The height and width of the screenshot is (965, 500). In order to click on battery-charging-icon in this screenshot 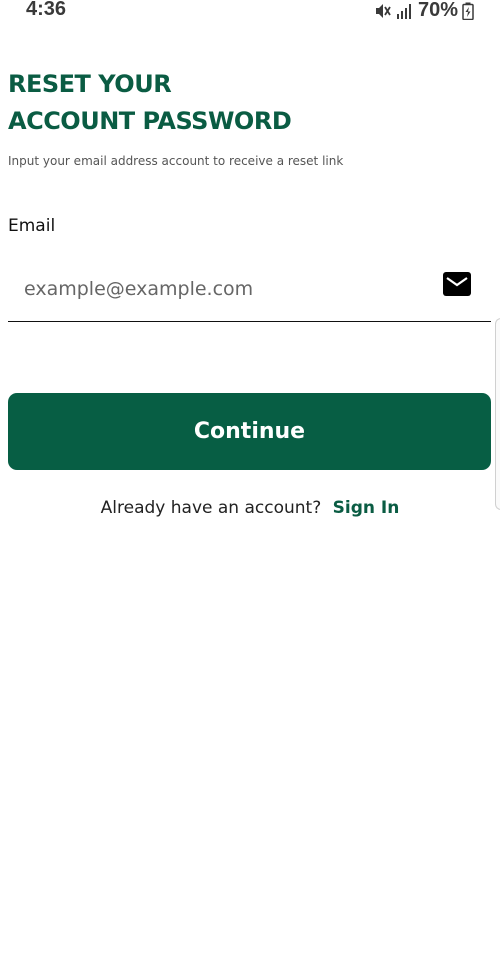, I will do `click(468, 11)`.